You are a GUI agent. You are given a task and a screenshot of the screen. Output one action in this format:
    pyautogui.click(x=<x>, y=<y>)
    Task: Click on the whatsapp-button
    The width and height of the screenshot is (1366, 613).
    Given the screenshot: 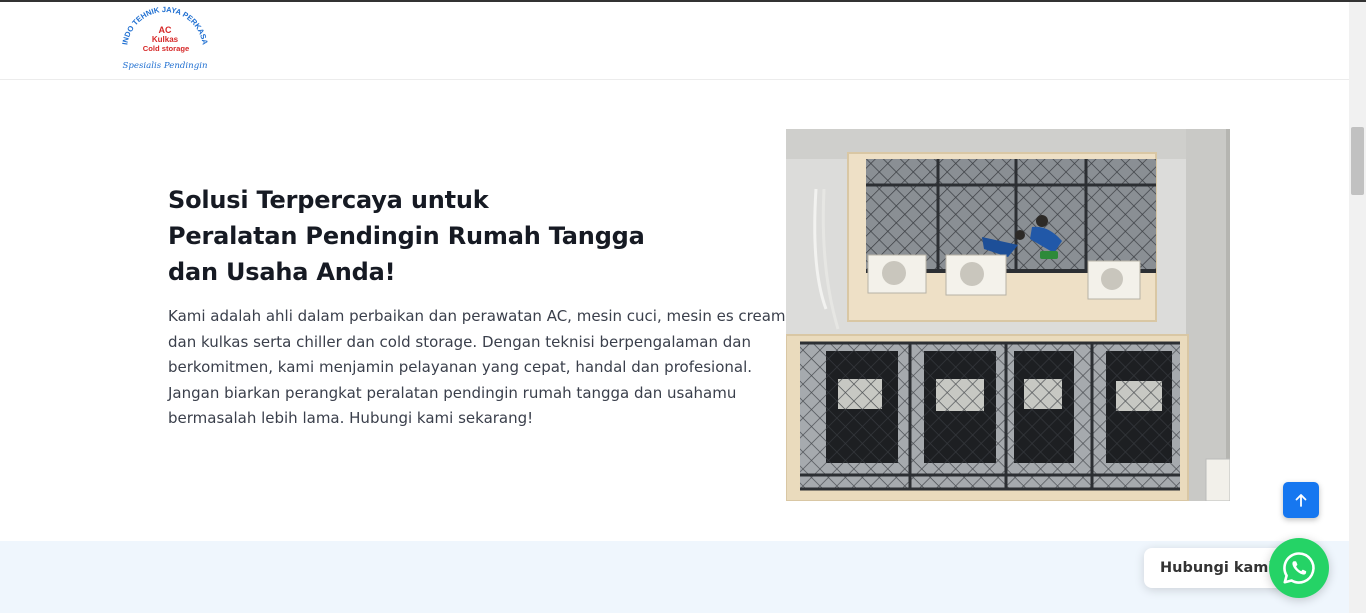 What is the action you would take?
    pyautogui.click(x=1299, y=568)
    